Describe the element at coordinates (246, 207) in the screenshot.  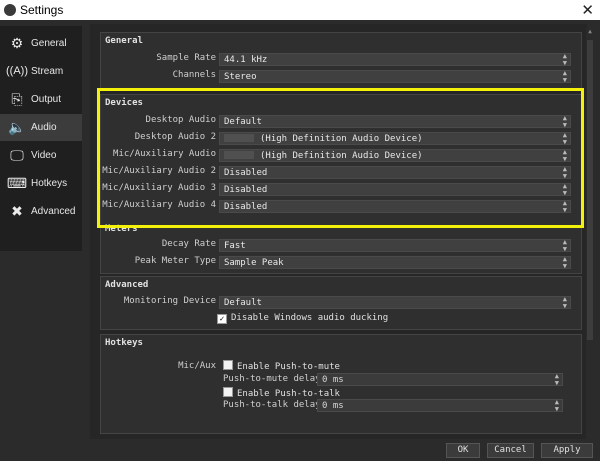
I see `mic-aux-audio-4-value: Disabled` at that location.